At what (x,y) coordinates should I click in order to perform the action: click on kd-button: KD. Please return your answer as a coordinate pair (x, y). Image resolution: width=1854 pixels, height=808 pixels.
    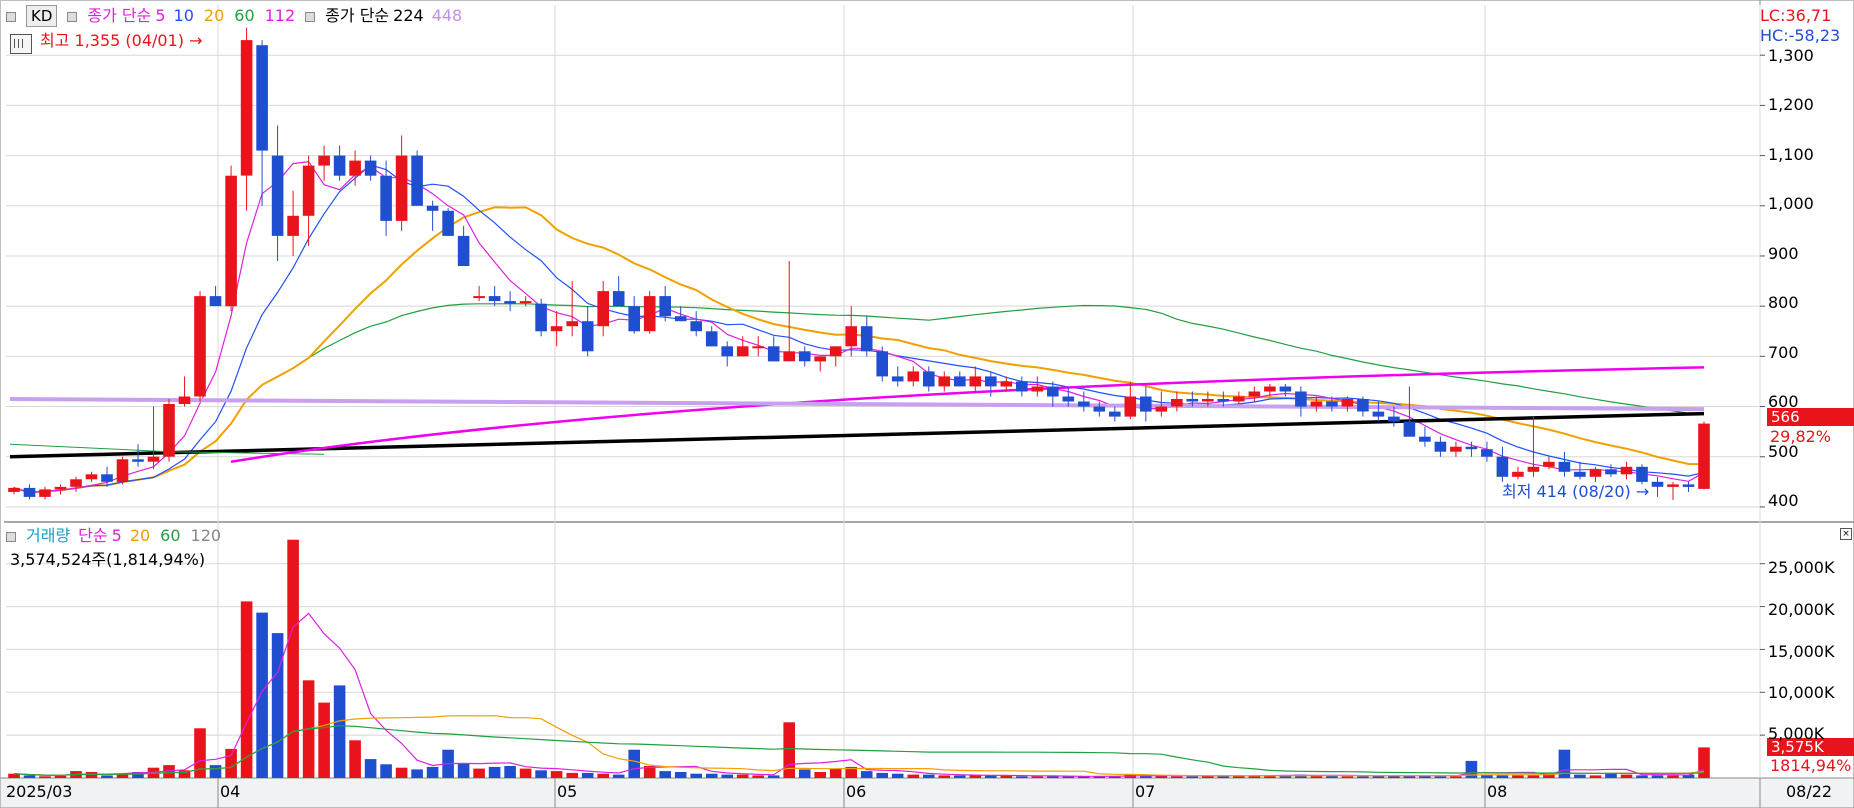
    Looking at the image, I should click on (42, 16).